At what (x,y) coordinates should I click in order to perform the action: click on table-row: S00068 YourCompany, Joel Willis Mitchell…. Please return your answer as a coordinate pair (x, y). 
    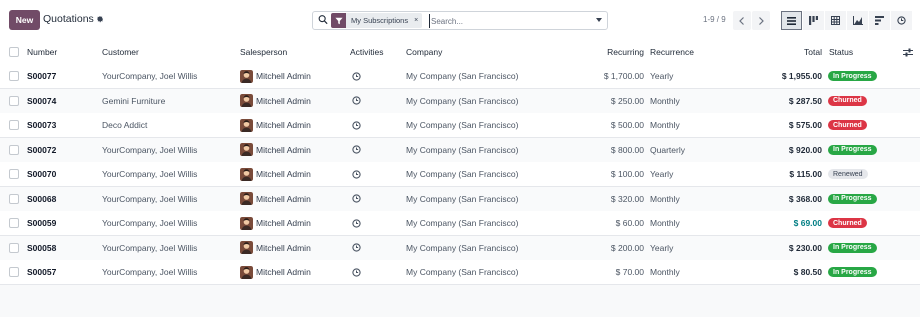
    Looking at the image, I should click on (460, 199).